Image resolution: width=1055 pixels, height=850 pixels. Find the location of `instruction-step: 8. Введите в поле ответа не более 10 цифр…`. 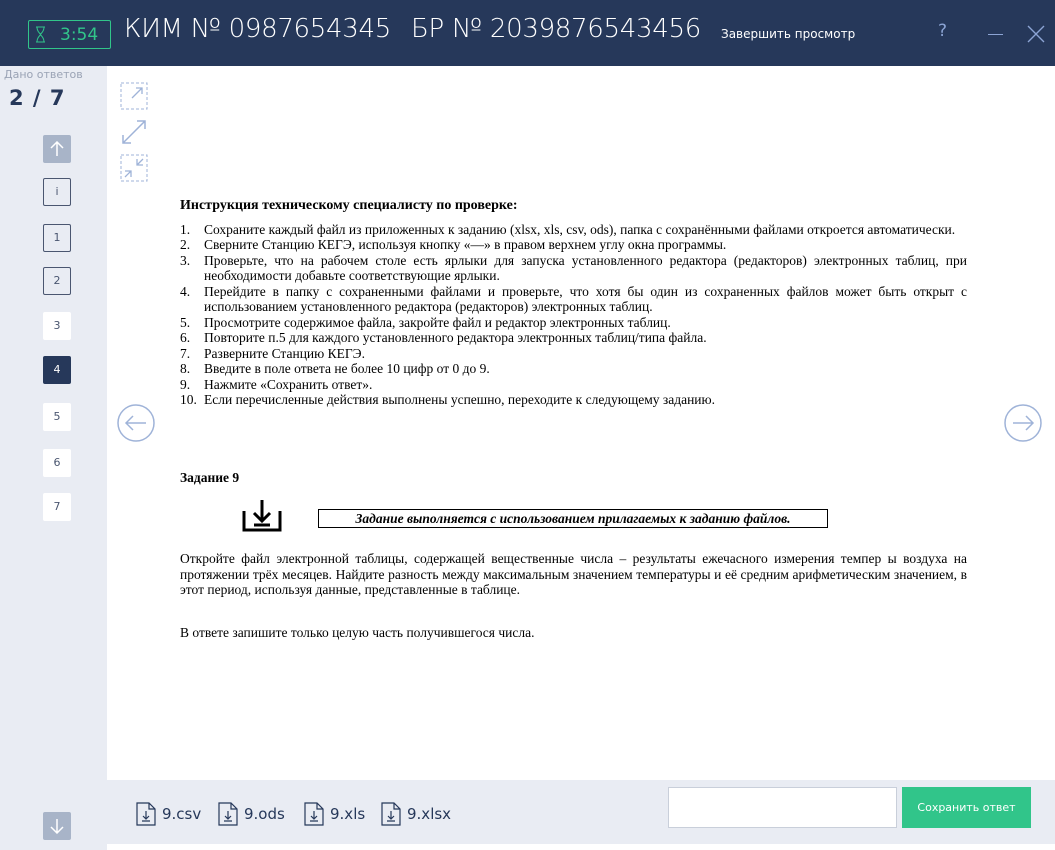

instruction-step: 8. Введите в поле ответа не более 10 цифр… is located at coordinates (335, 368).